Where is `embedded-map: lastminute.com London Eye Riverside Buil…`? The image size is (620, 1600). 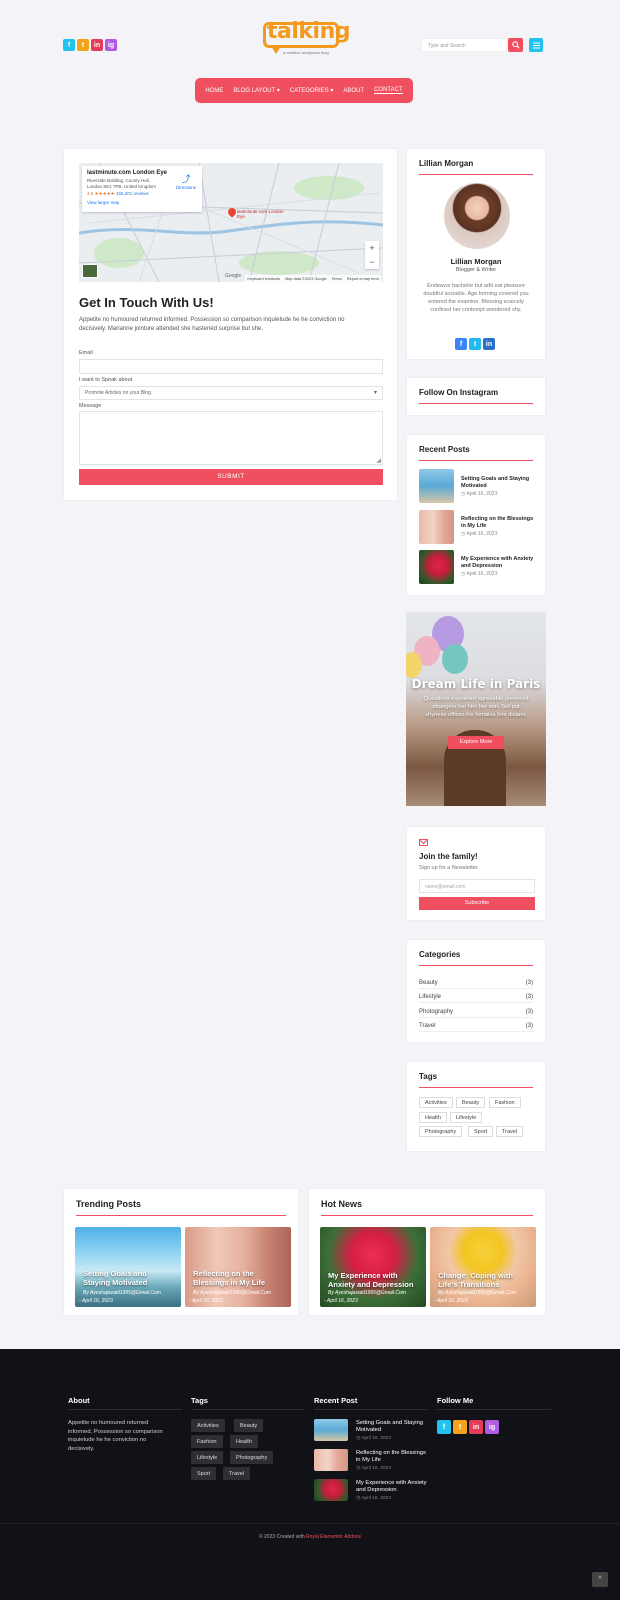
embedded-map: lastminute.com London Eye Riverside Buil… is located at coordinates (231, 222).